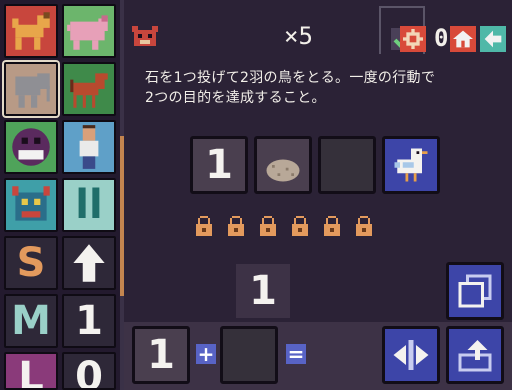 The height and width of the screenshot is (390, 512). I want to click on l-tile: L, so click(31, 371).